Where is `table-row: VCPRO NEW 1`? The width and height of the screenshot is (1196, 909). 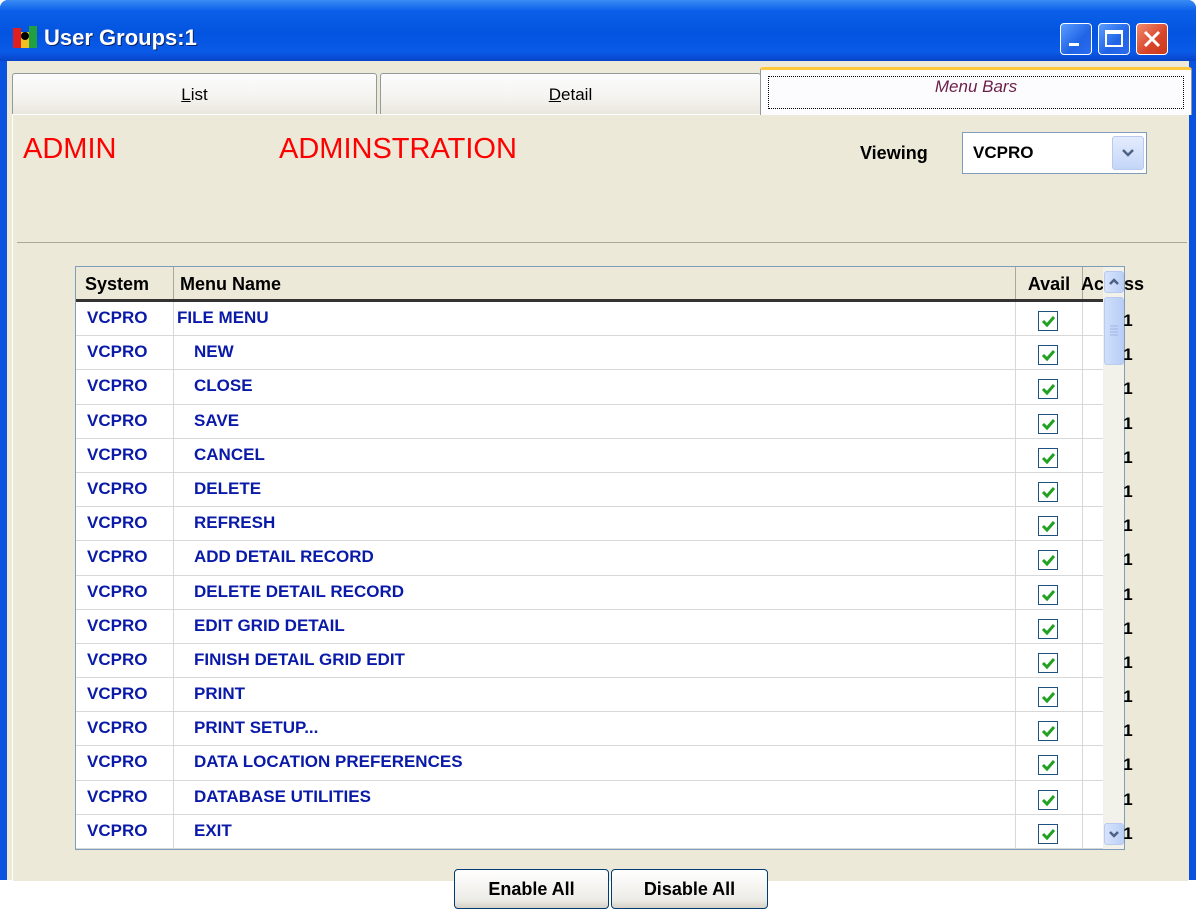 table-row: VCPRO NEW 1 is located at coordinates (604, 353).